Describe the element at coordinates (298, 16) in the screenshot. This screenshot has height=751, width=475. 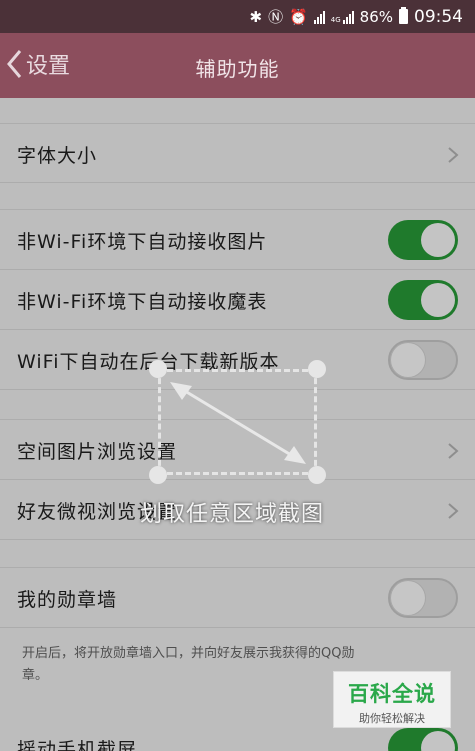
I see `alarm-icon: ⏰` at that location.